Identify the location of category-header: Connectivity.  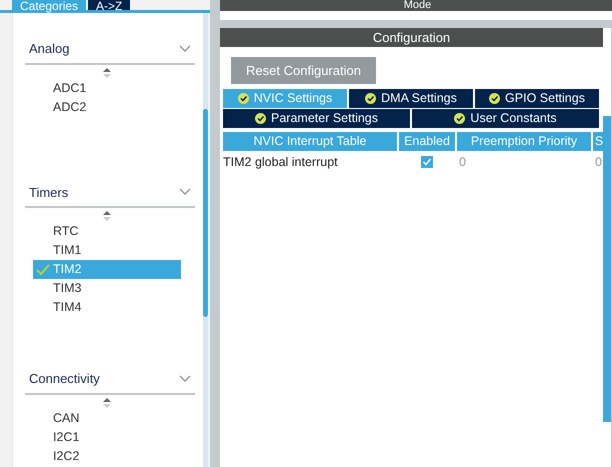
(110, 380).